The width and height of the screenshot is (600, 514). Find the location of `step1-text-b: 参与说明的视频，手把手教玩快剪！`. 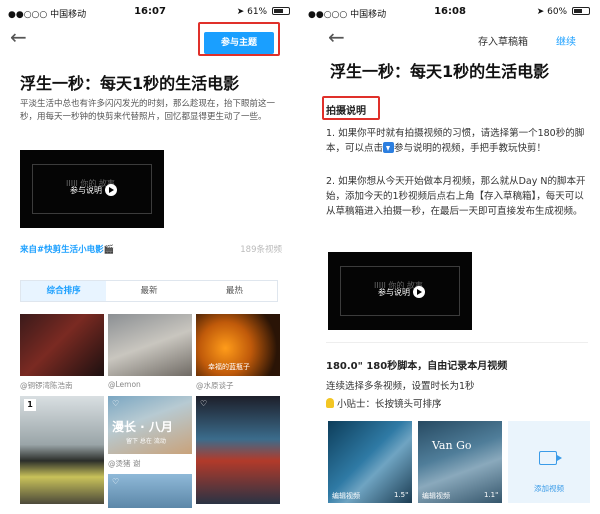

step1-text-b: 参与说明的视频，手把手教玩快剪！ is located at coordinates (470, 148).